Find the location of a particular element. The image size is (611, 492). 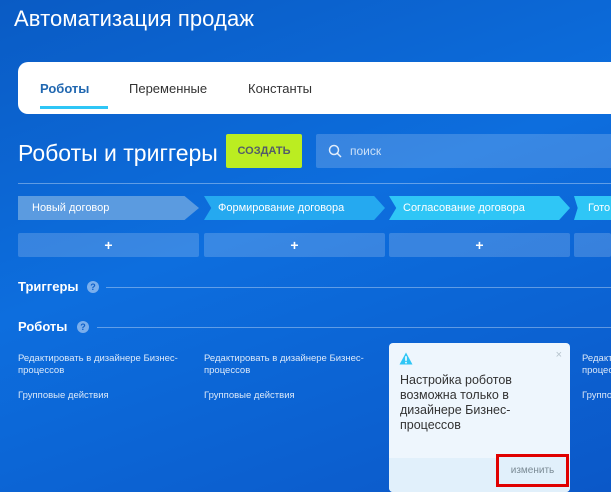

app-title: Автоматизация продаж is located at coordinates (134, 18).